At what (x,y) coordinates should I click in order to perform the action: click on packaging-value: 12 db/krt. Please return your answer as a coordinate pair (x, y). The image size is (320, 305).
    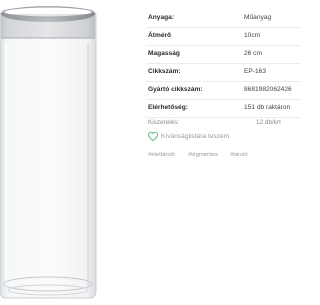
    Looking at the image, I should click on (268, 122).